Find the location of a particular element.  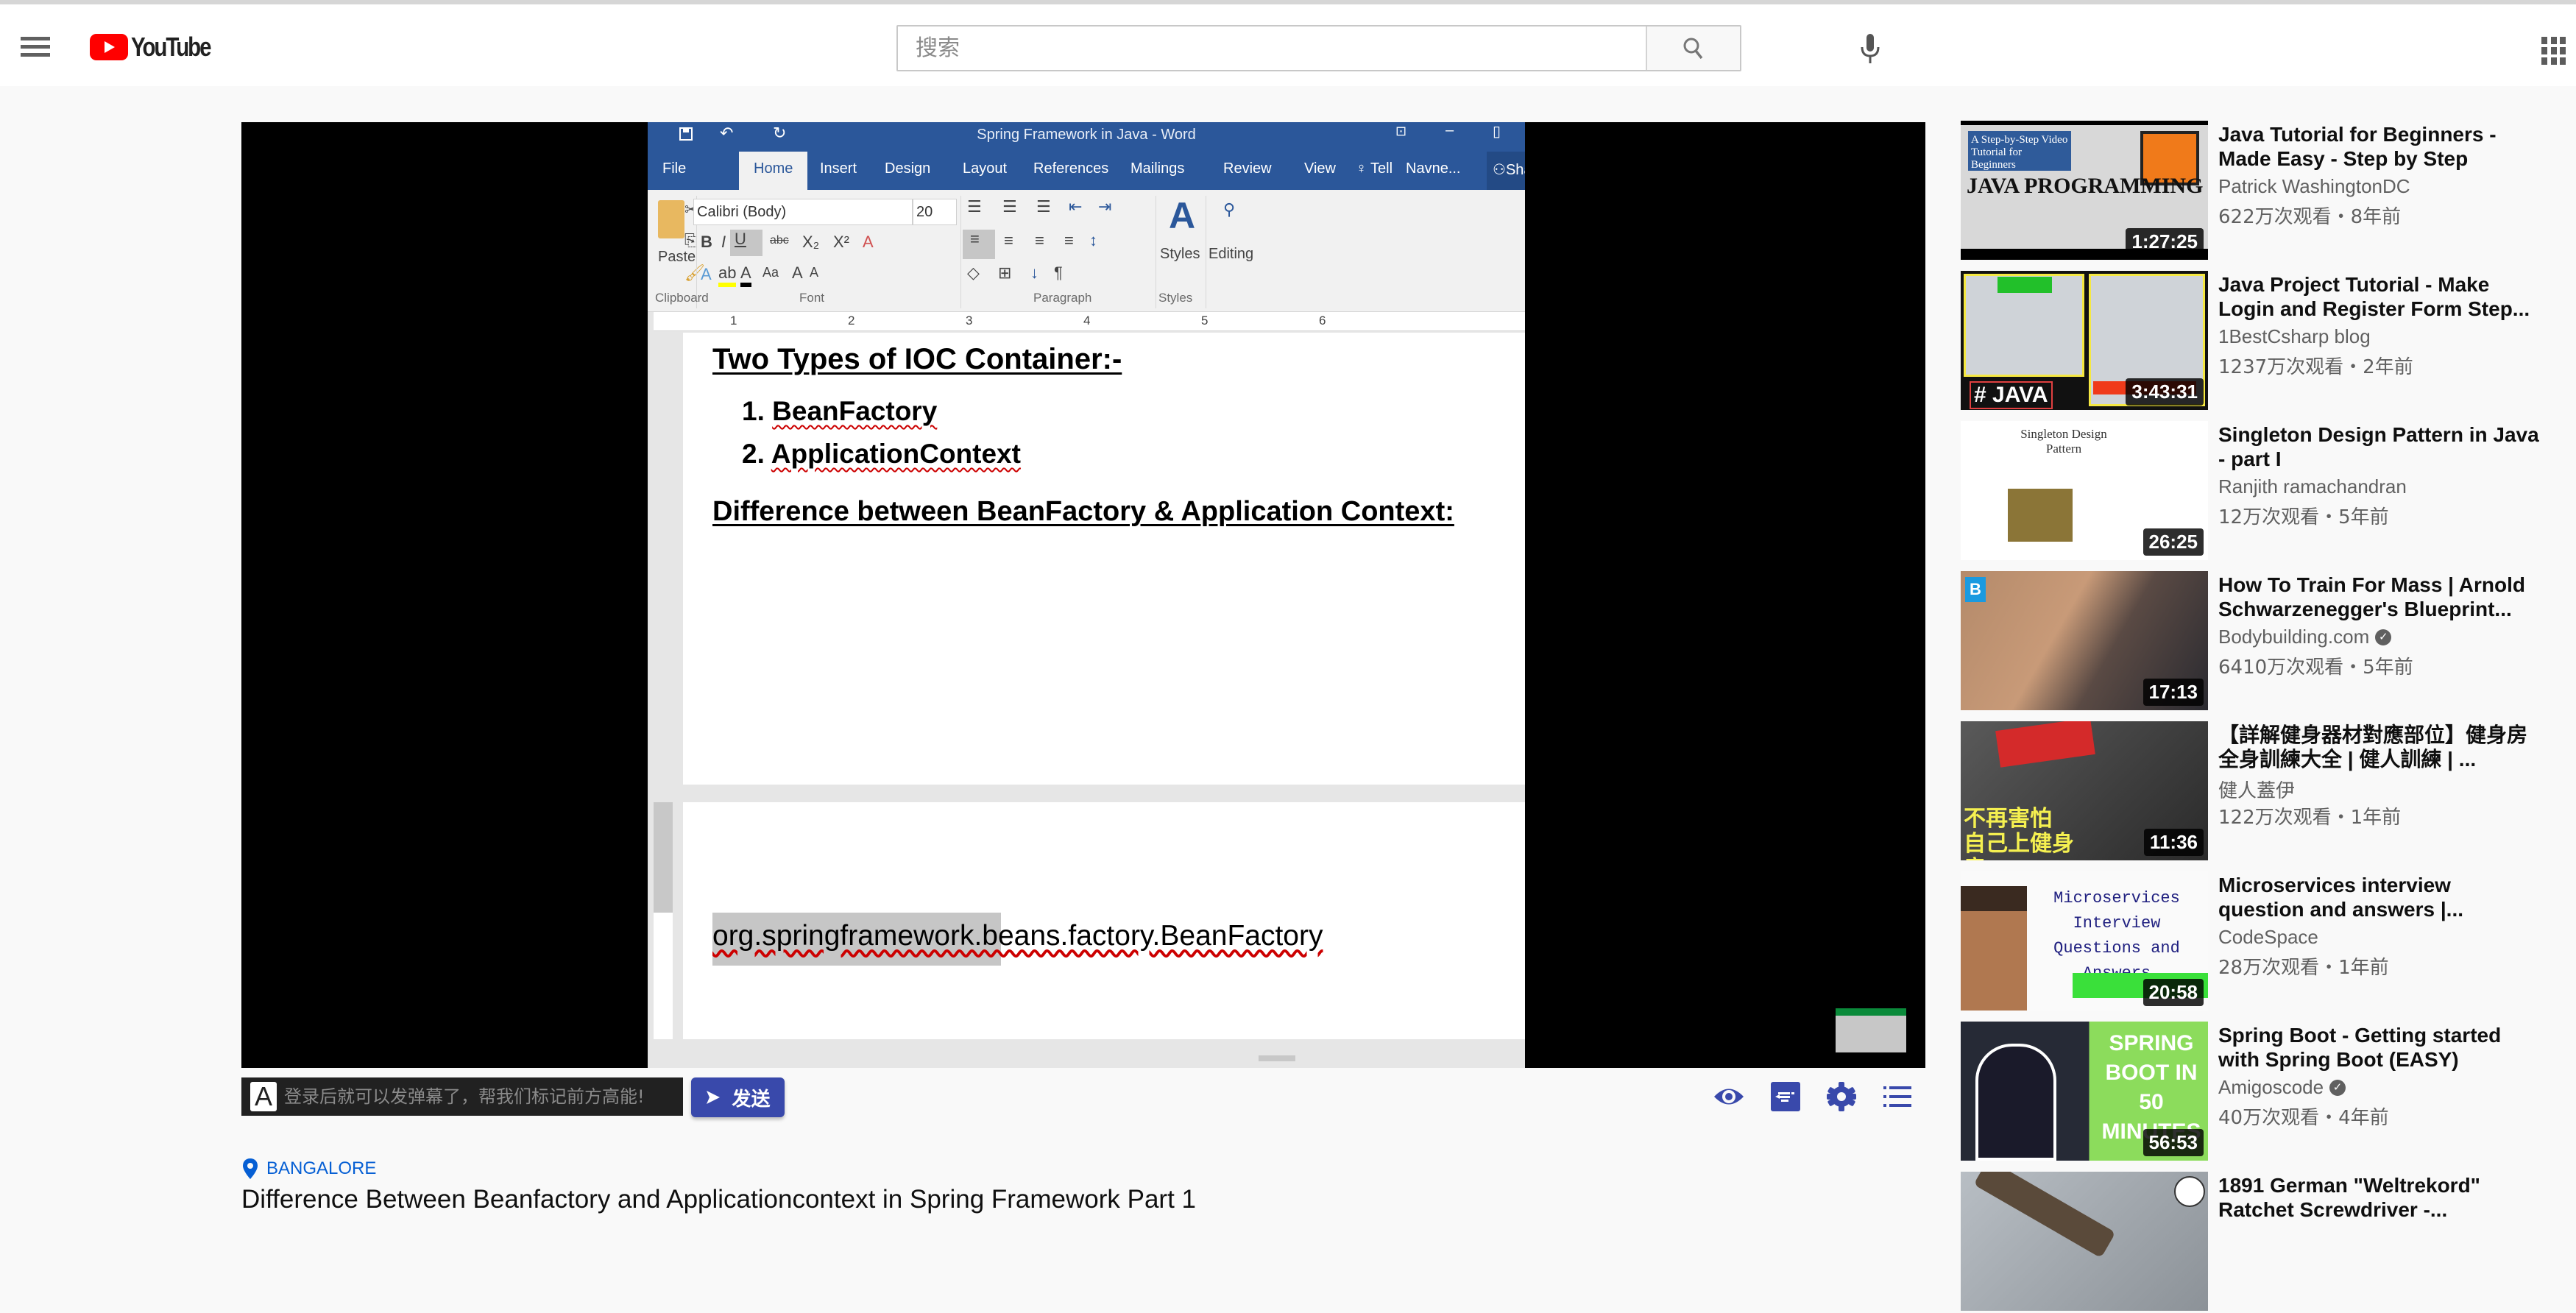

word-horizontal-scrollbar is located at coordinates (1086, 1051).